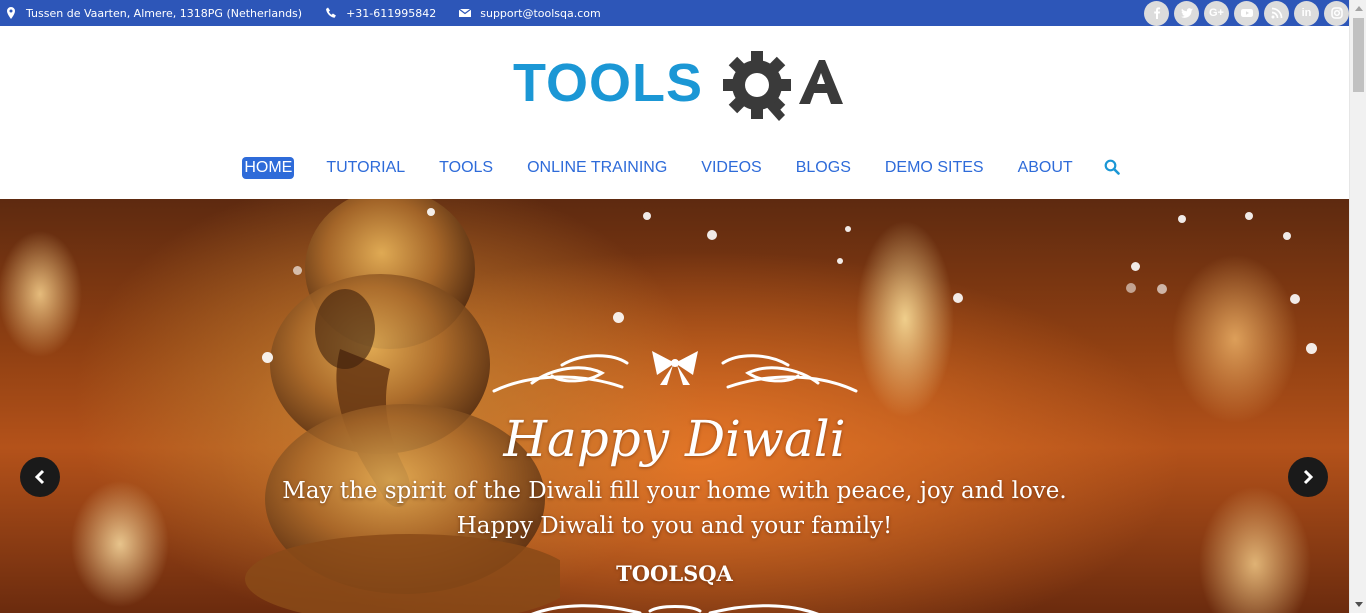  I want to click on toolsqa-logo: TOOLS, so click(678, 88).